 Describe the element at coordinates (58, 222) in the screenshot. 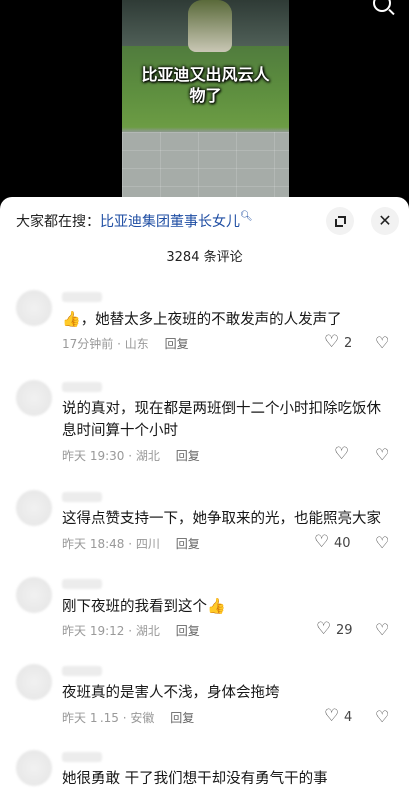

I see `search-suggestion-prefix: 大家都在搜：` at that location.